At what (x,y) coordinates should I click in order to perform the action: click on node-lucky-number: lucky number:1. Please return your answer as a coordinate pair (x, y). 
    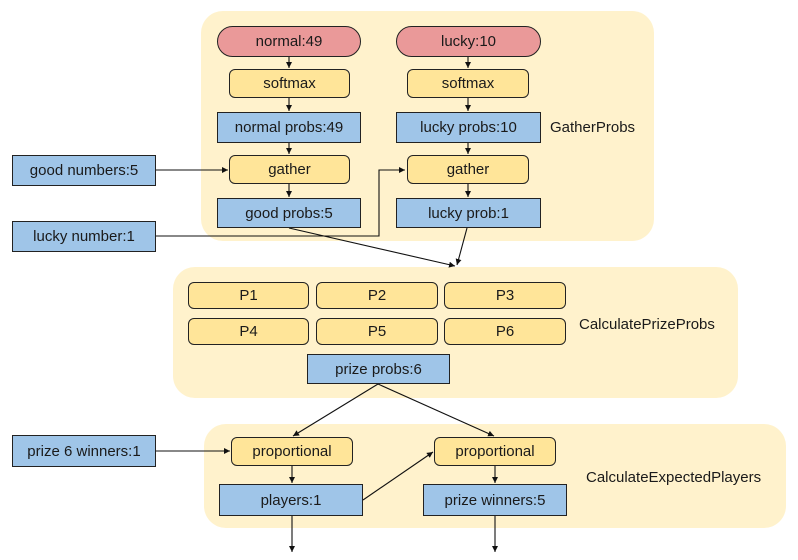
    Looking at the image, I should click on (84, 236).